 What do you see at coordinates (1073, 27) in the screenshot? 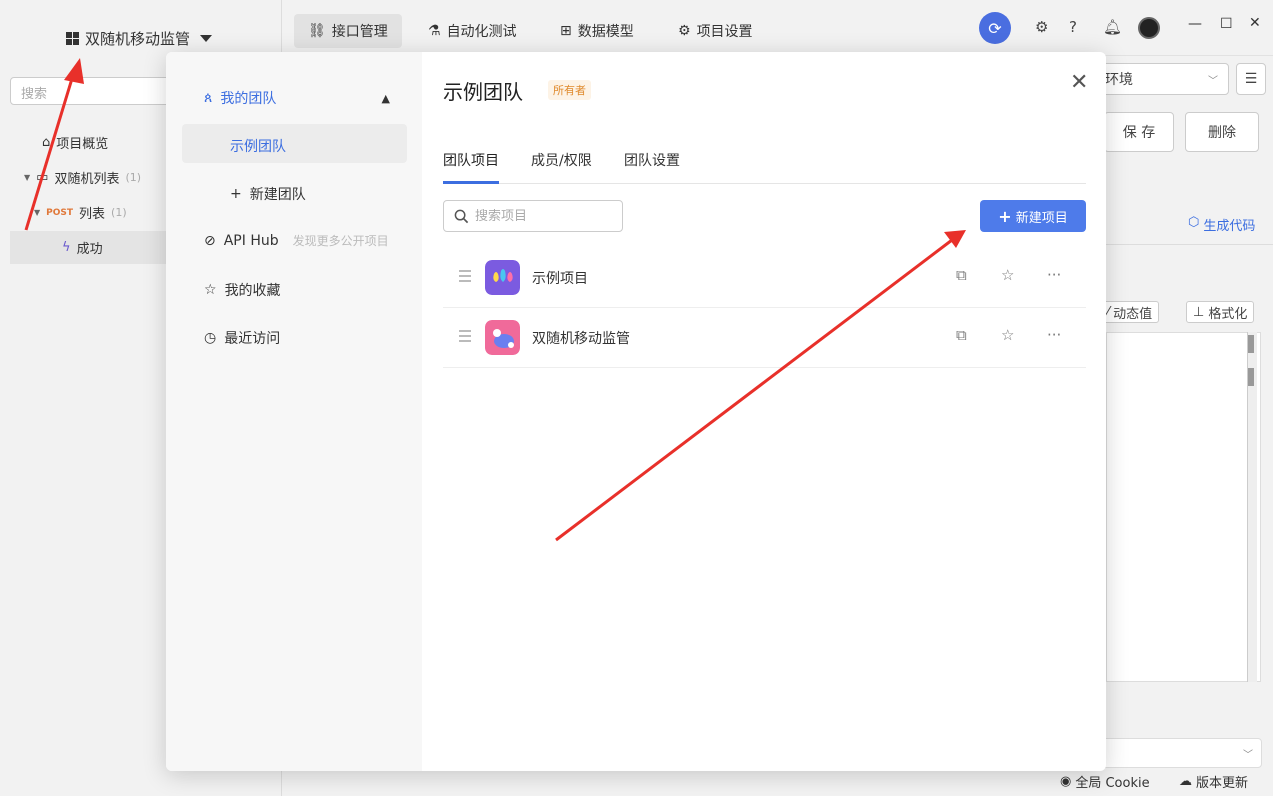
I see `help-icon: ?` at bounding box center [1073, 27].